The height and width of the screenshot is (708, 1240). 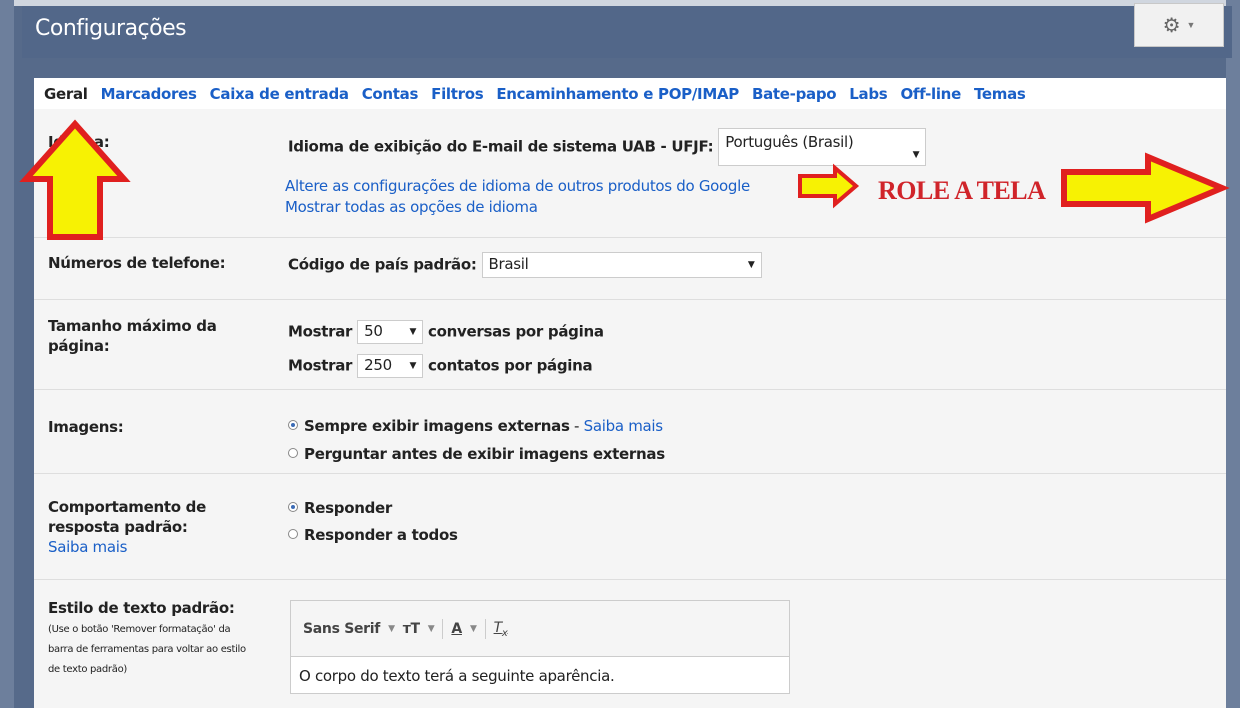 I want to click on settings-gear-button: ⚙ ▼, so click(x=1179, y=25).